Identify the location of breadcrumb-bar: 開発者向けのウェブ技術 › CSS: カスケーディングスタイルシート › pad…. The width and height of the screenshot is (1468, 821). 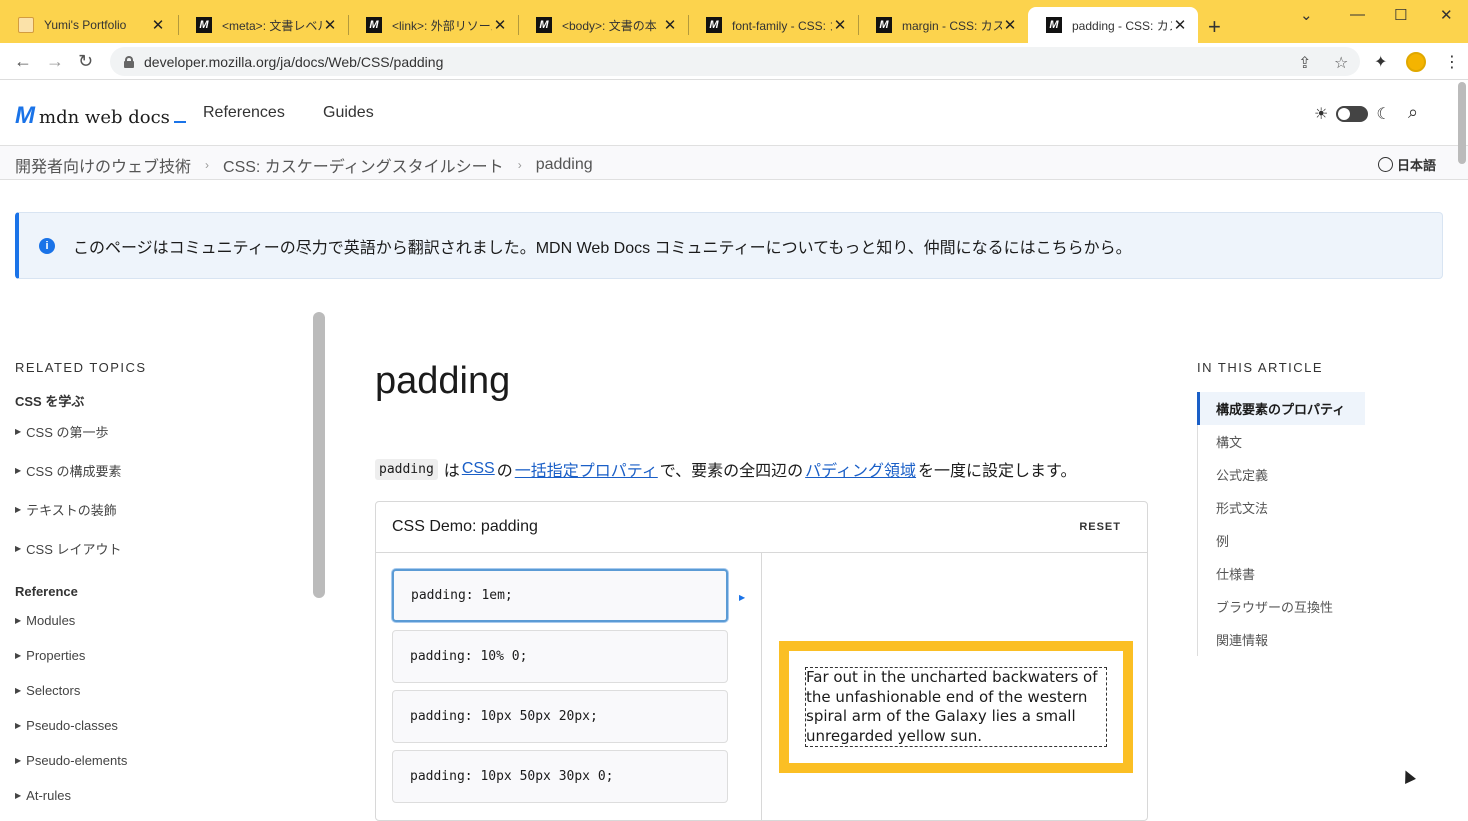
(734, 163).